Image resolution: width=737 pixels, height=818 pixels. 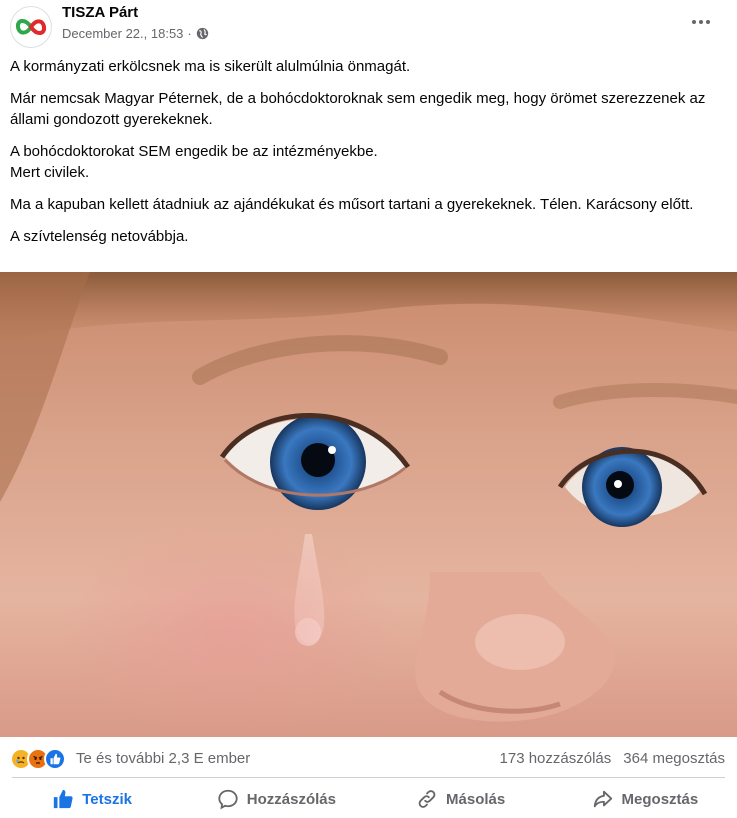 What do you see at coordinates (63, 799) in the screenshot?
I see `thumbs-up-icon` at bounding box center [63, 799].